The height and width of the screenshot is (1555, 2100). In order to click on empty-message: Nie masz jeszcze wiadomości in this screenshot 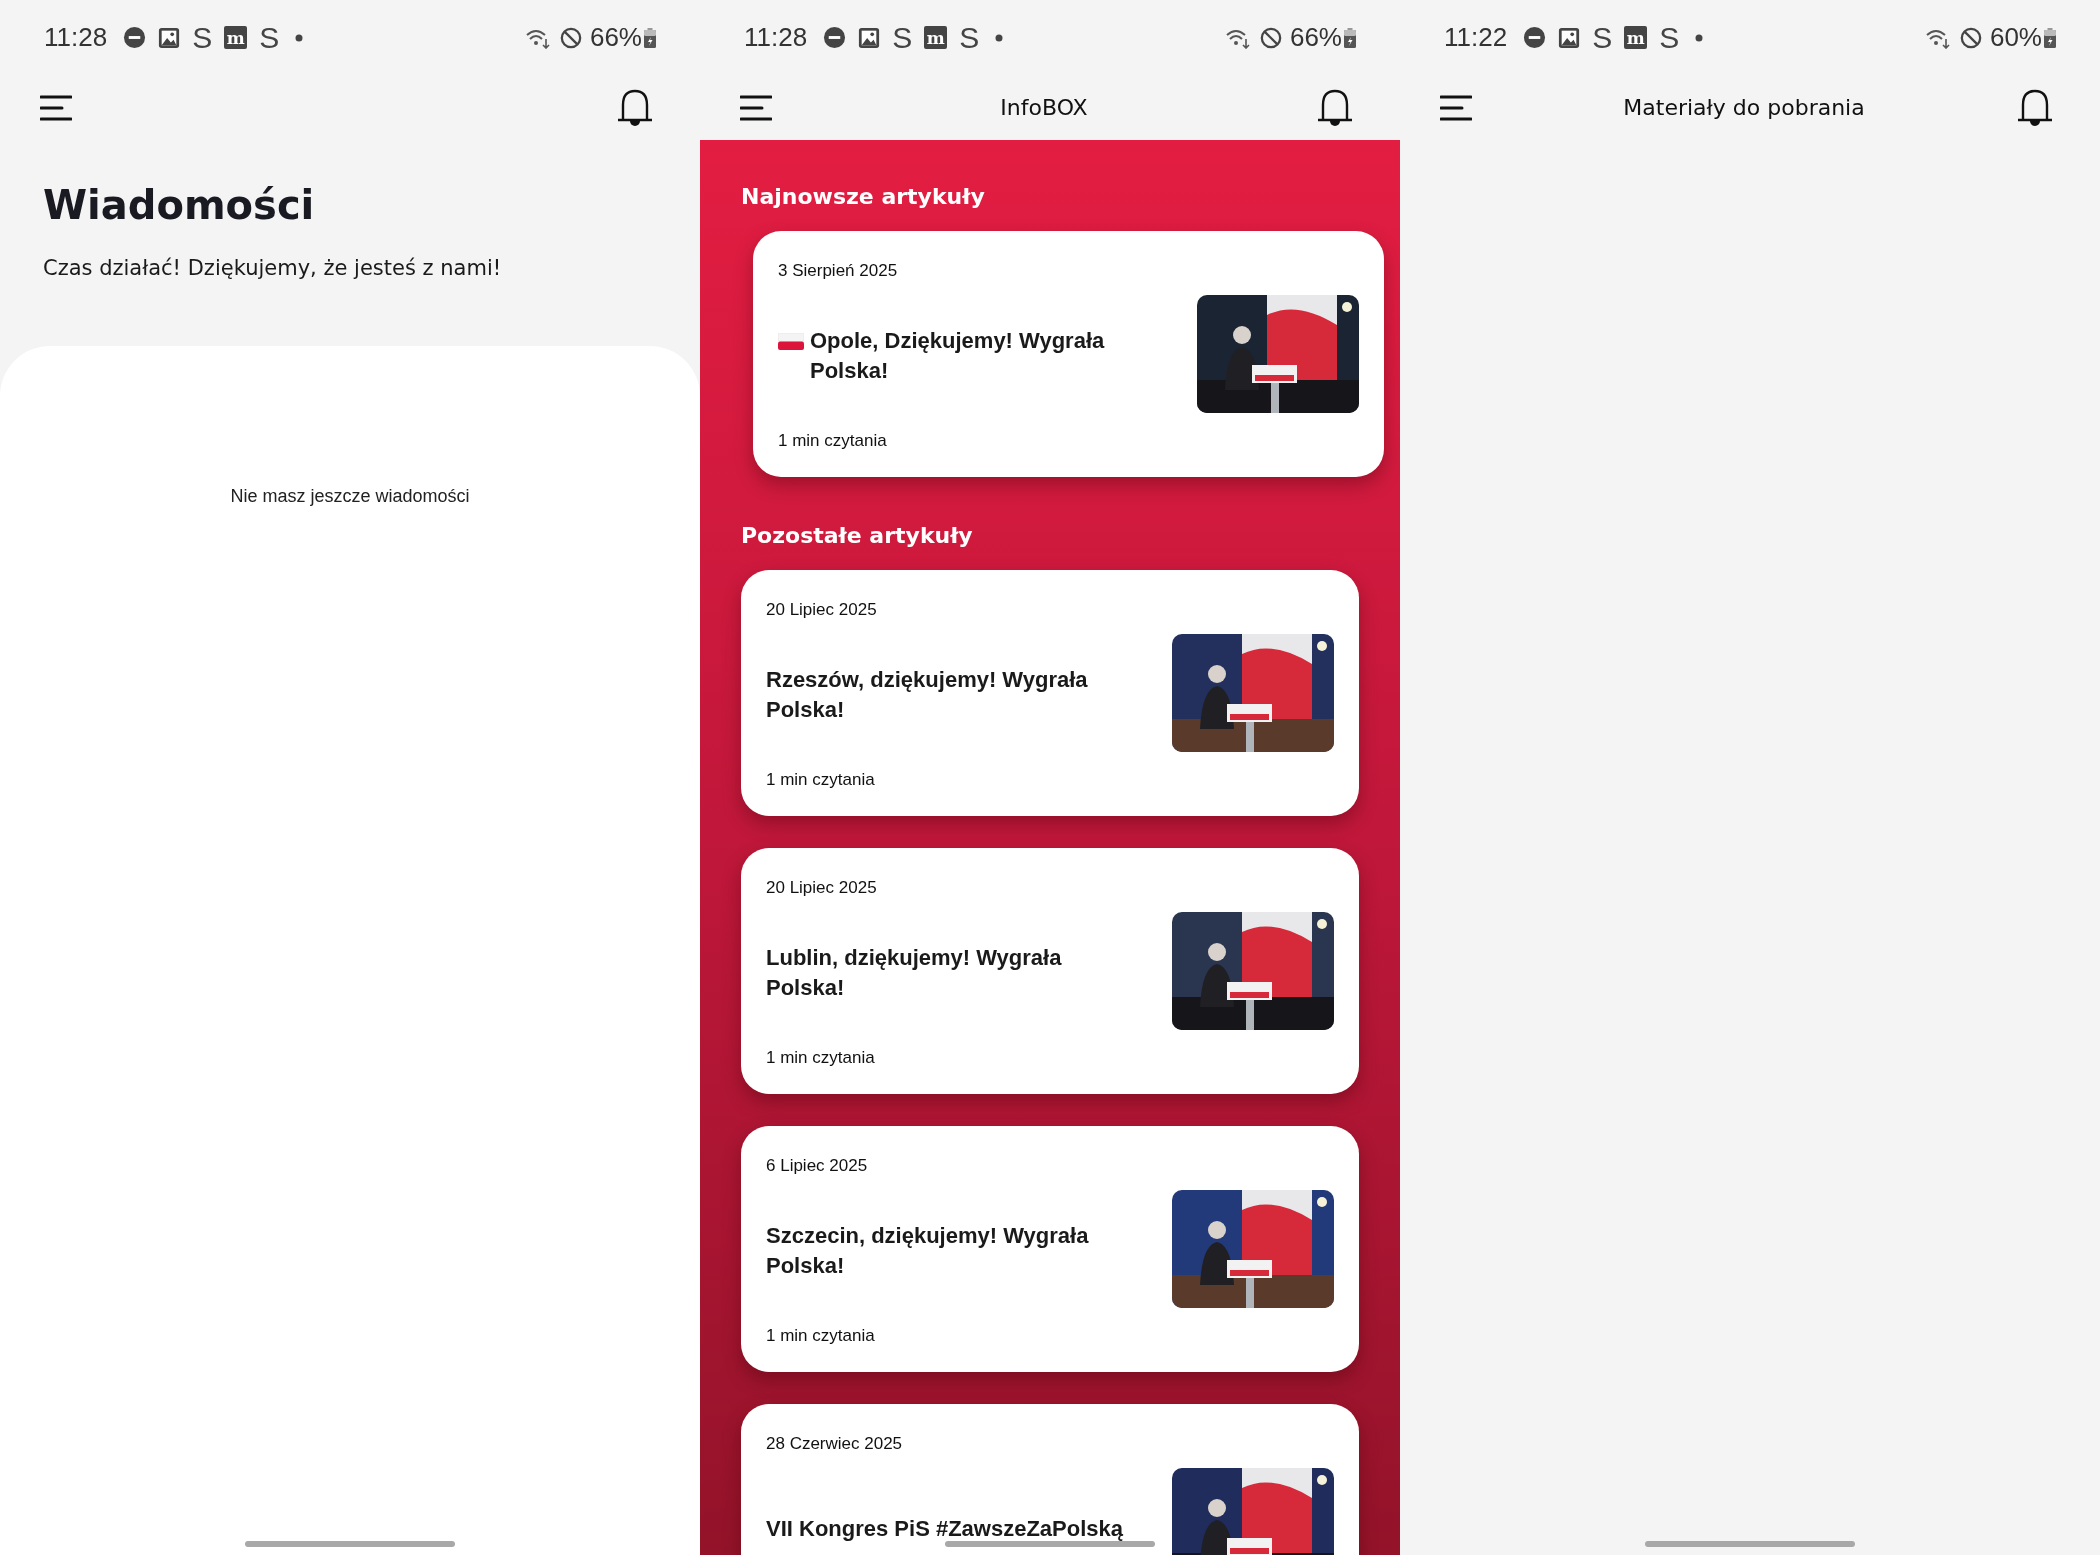, I will do `click(350, 496)`.